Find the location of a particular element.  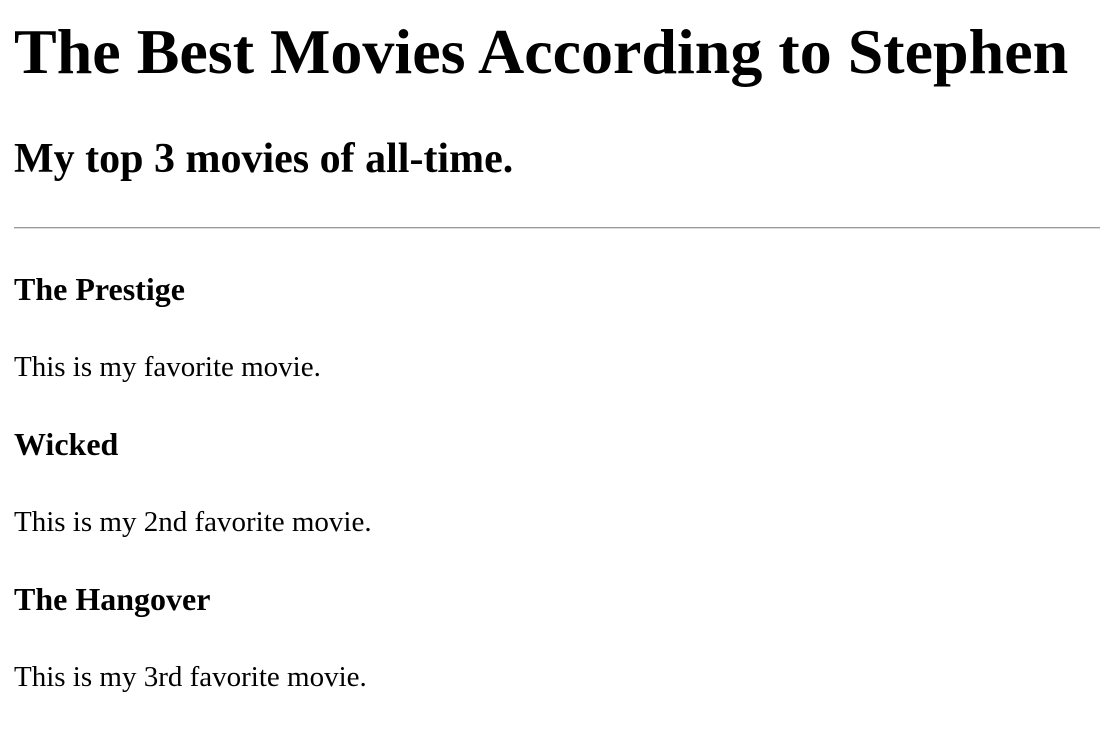

movie-title: The Prestige is located at coordinates (99, 289).